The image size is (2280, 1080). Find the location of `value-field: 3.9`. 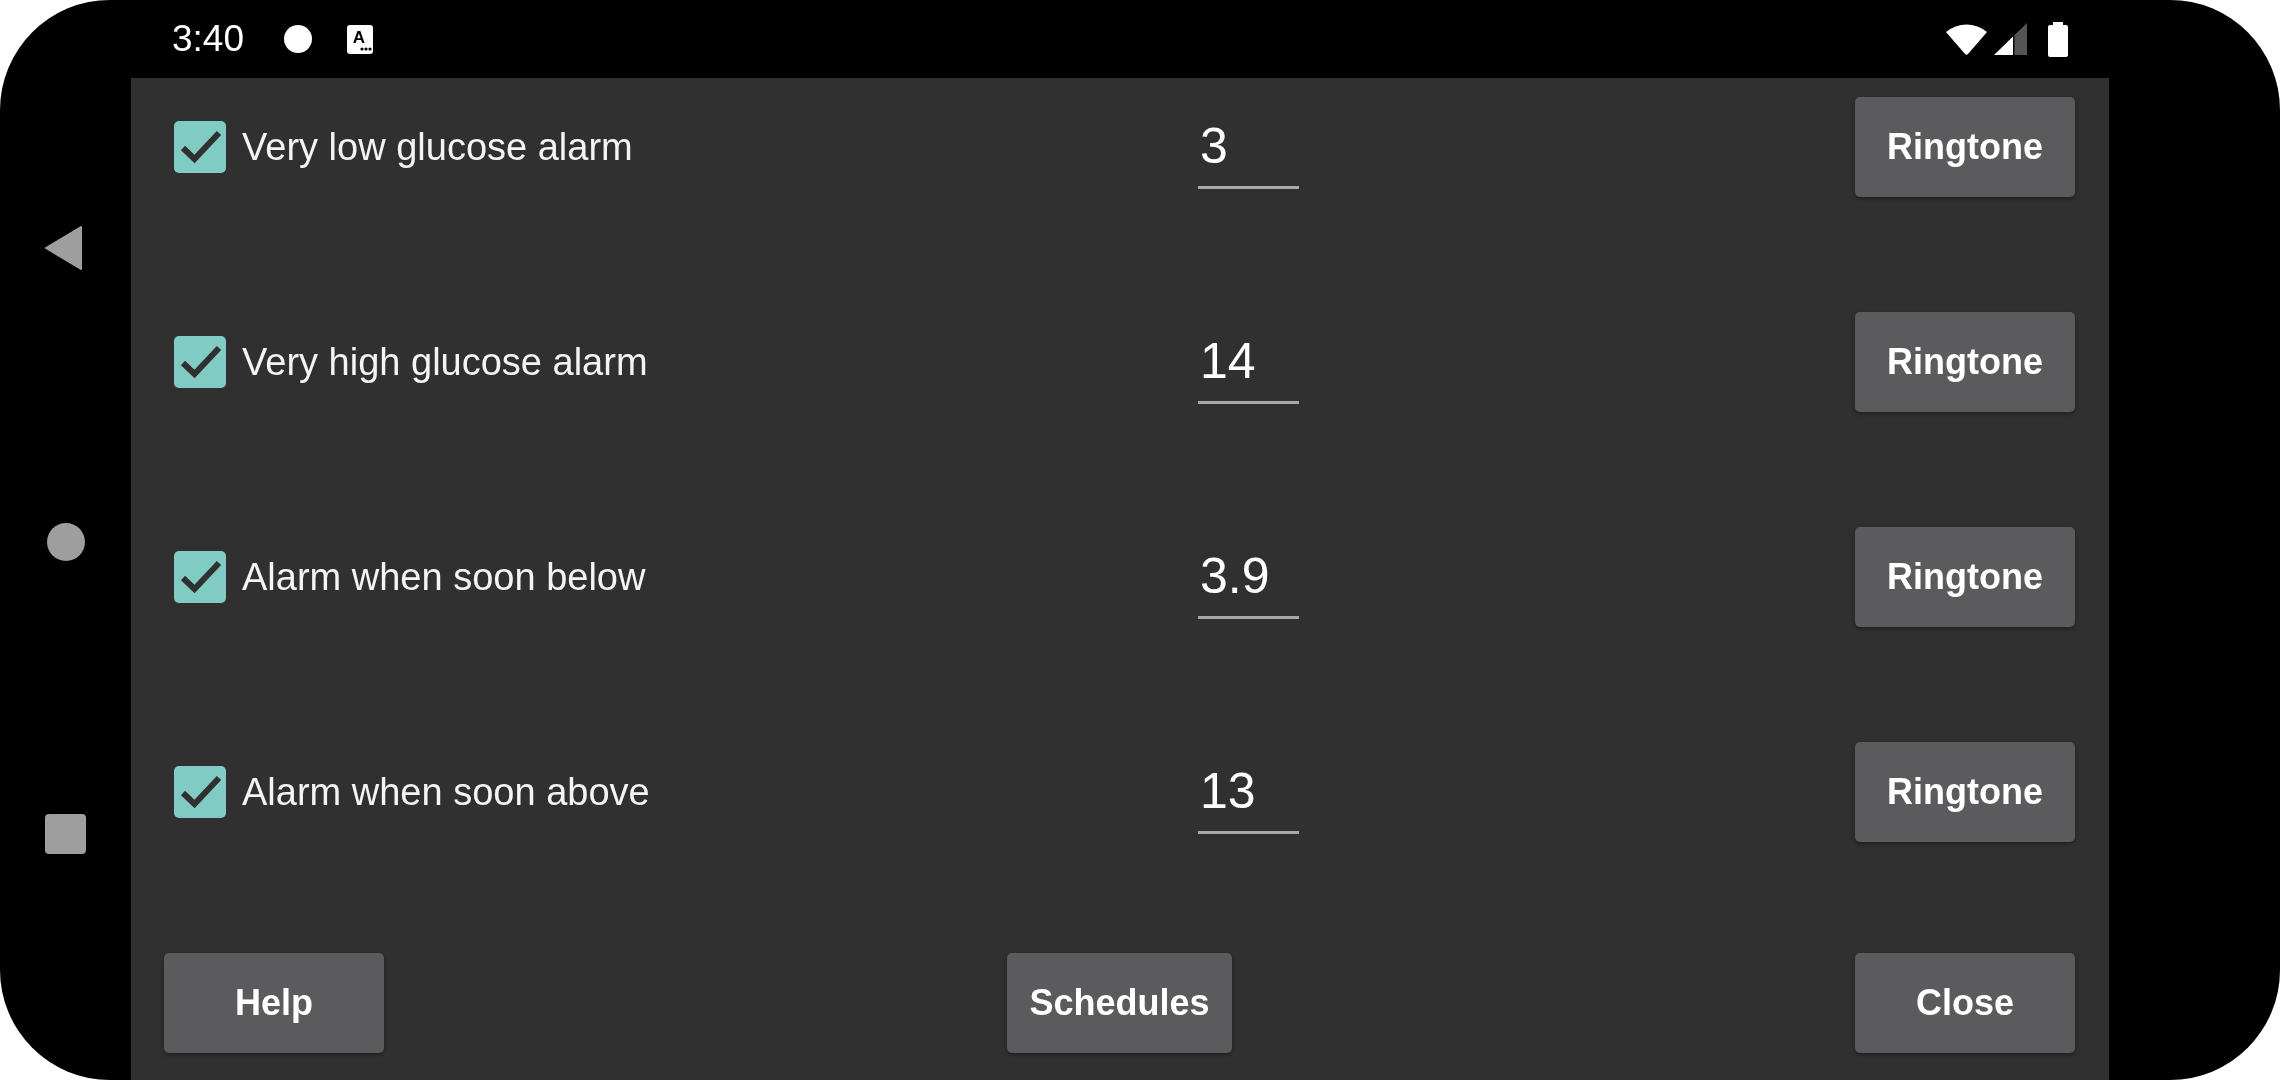

value-field: 3.9 is located at coordinates (1248, 582).